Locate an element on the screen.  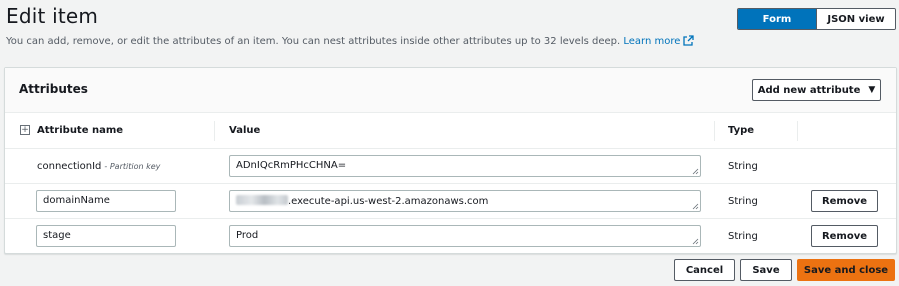
save-and-close-button: Save and close is located at coordinates (846, 270).